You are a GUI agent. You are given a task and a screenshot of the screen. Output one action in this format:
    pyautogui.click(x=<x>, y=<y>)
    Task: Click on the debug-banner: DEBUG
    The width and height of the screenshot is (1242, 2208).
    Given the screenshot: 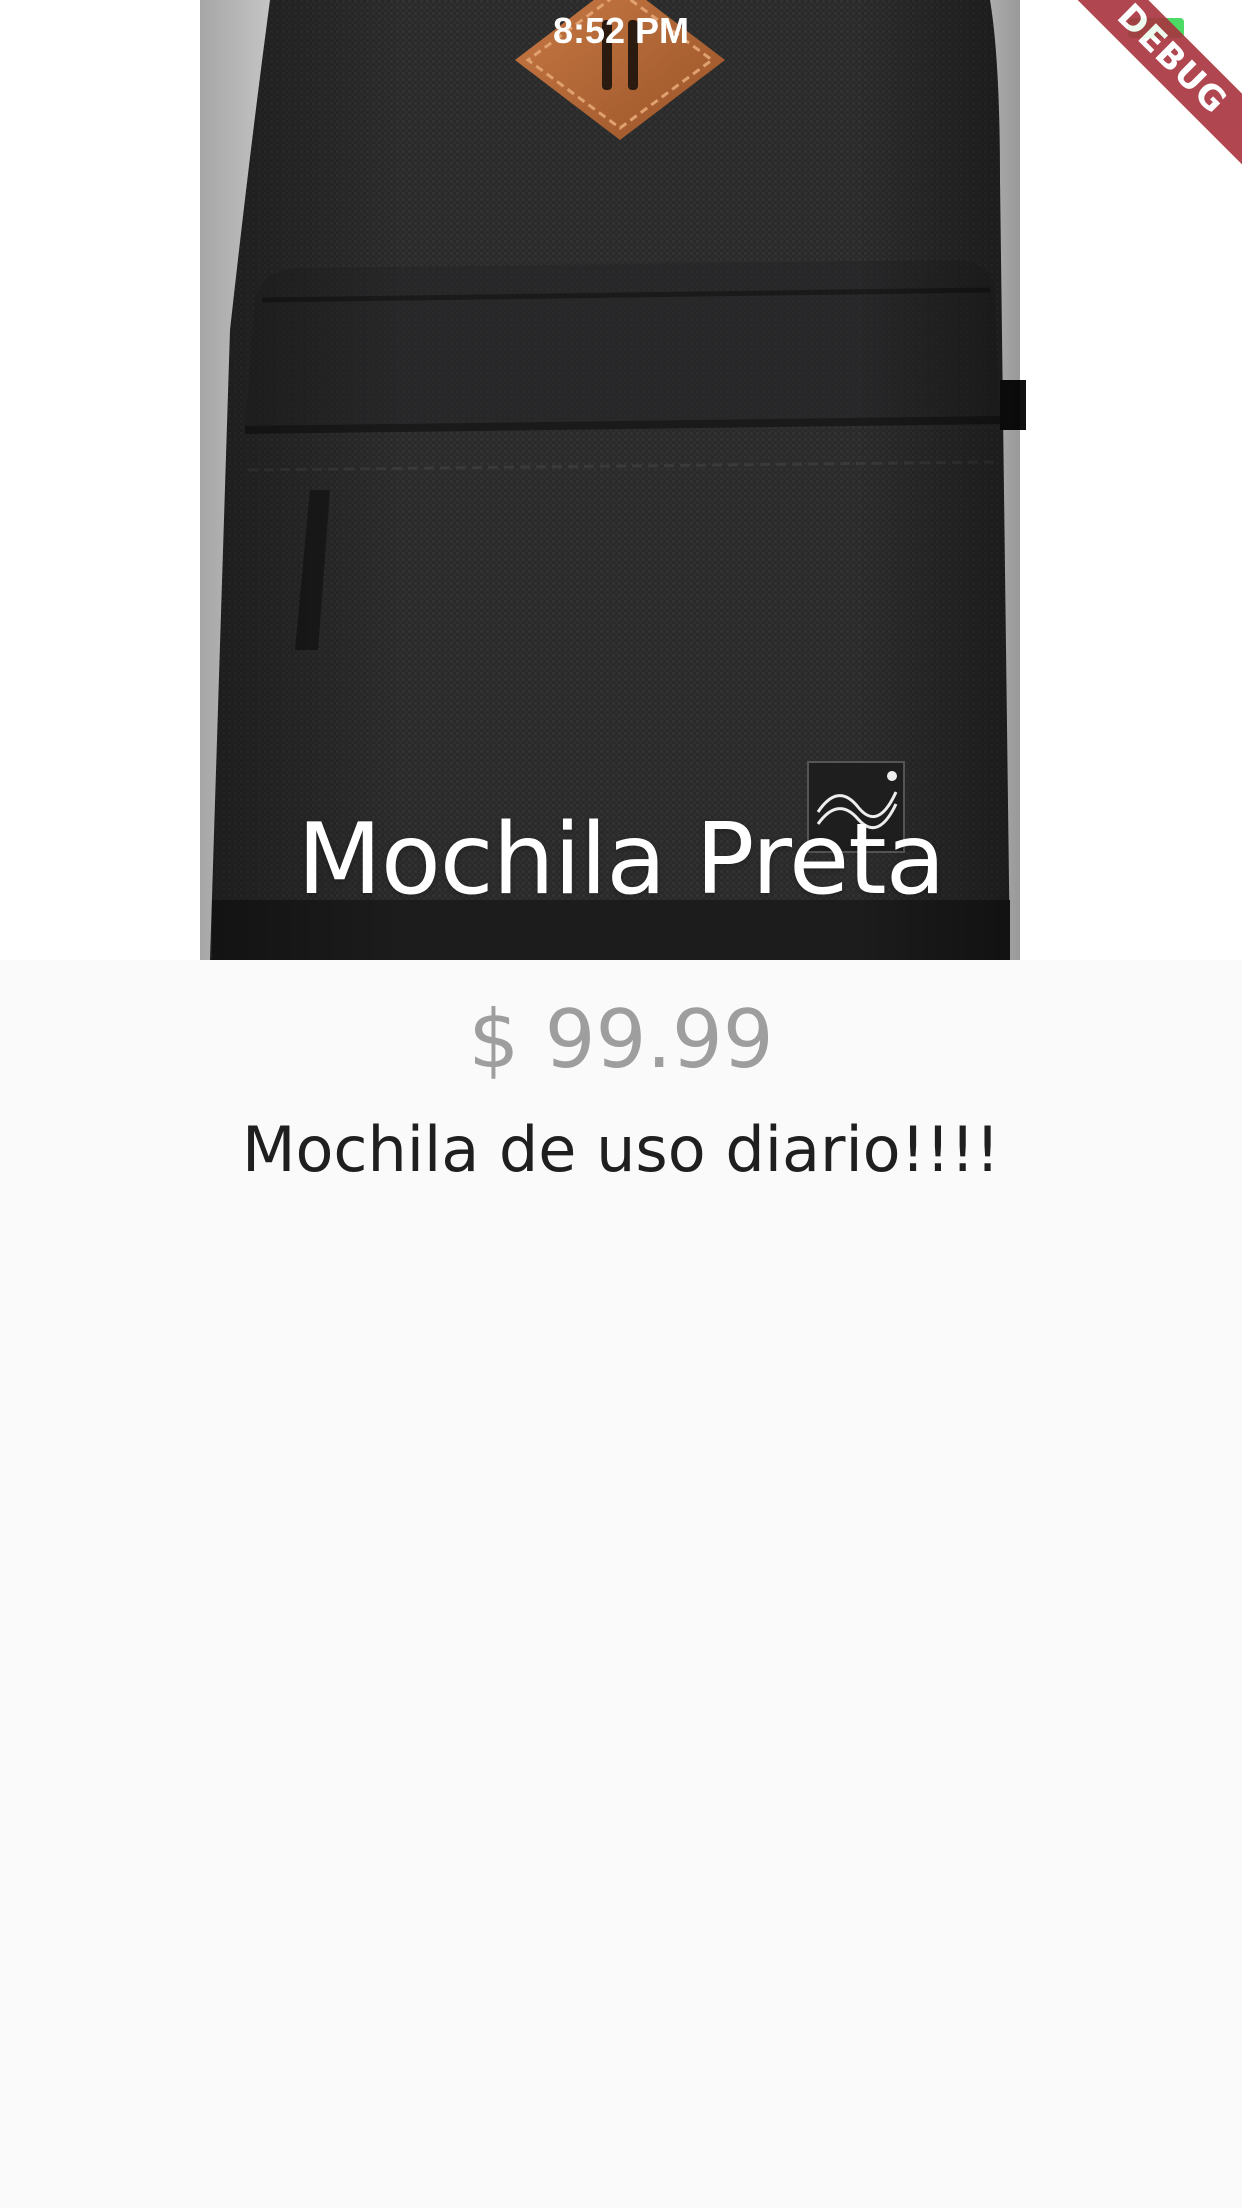 What is the action you would take?
    pyautogui.click(x=1152, y=90)
    